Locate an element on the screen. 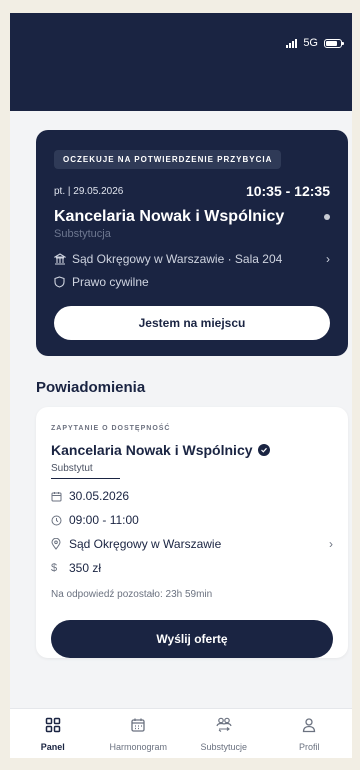 Image resolution: width=360 pixels, height=770 pixels. tab-profil: Profil is located at coordinates (309, 734).